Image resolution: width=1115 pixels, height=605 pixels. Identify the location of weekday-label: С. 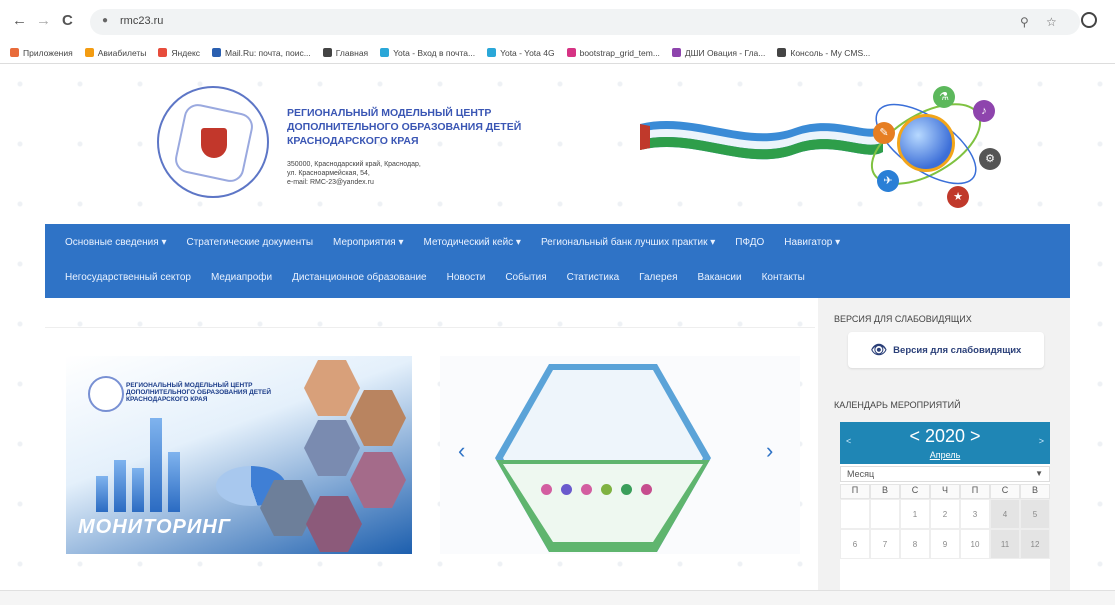
(1005, 491).